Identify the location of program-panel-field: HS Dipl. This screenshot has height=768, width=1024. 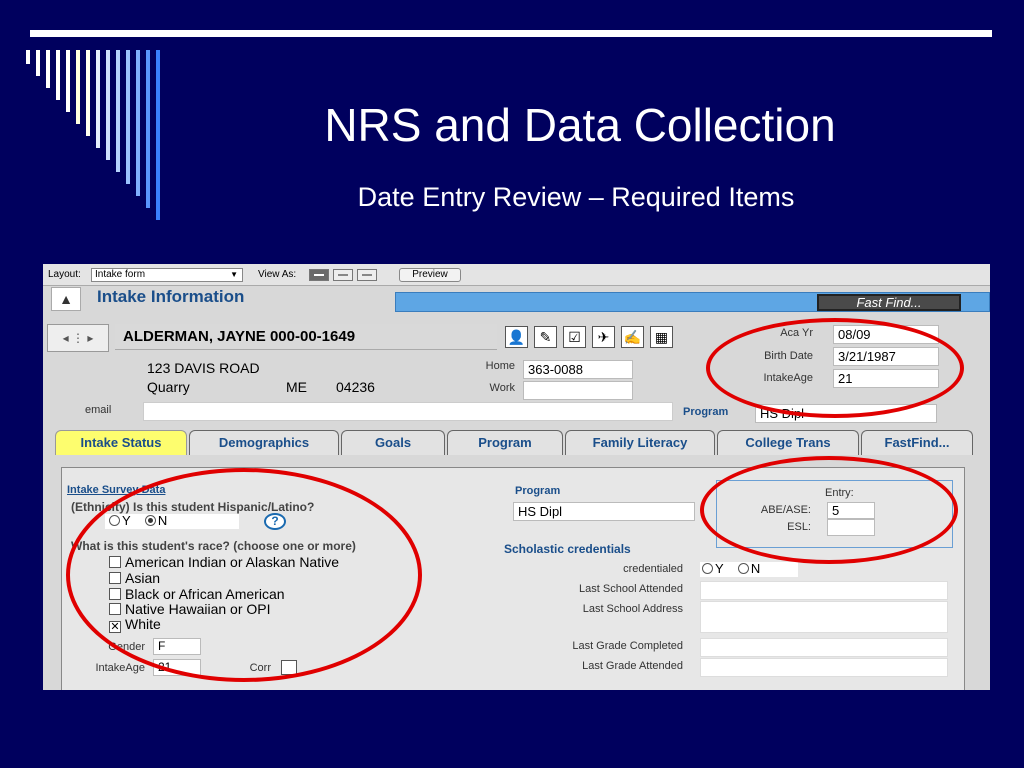
(604, 511).